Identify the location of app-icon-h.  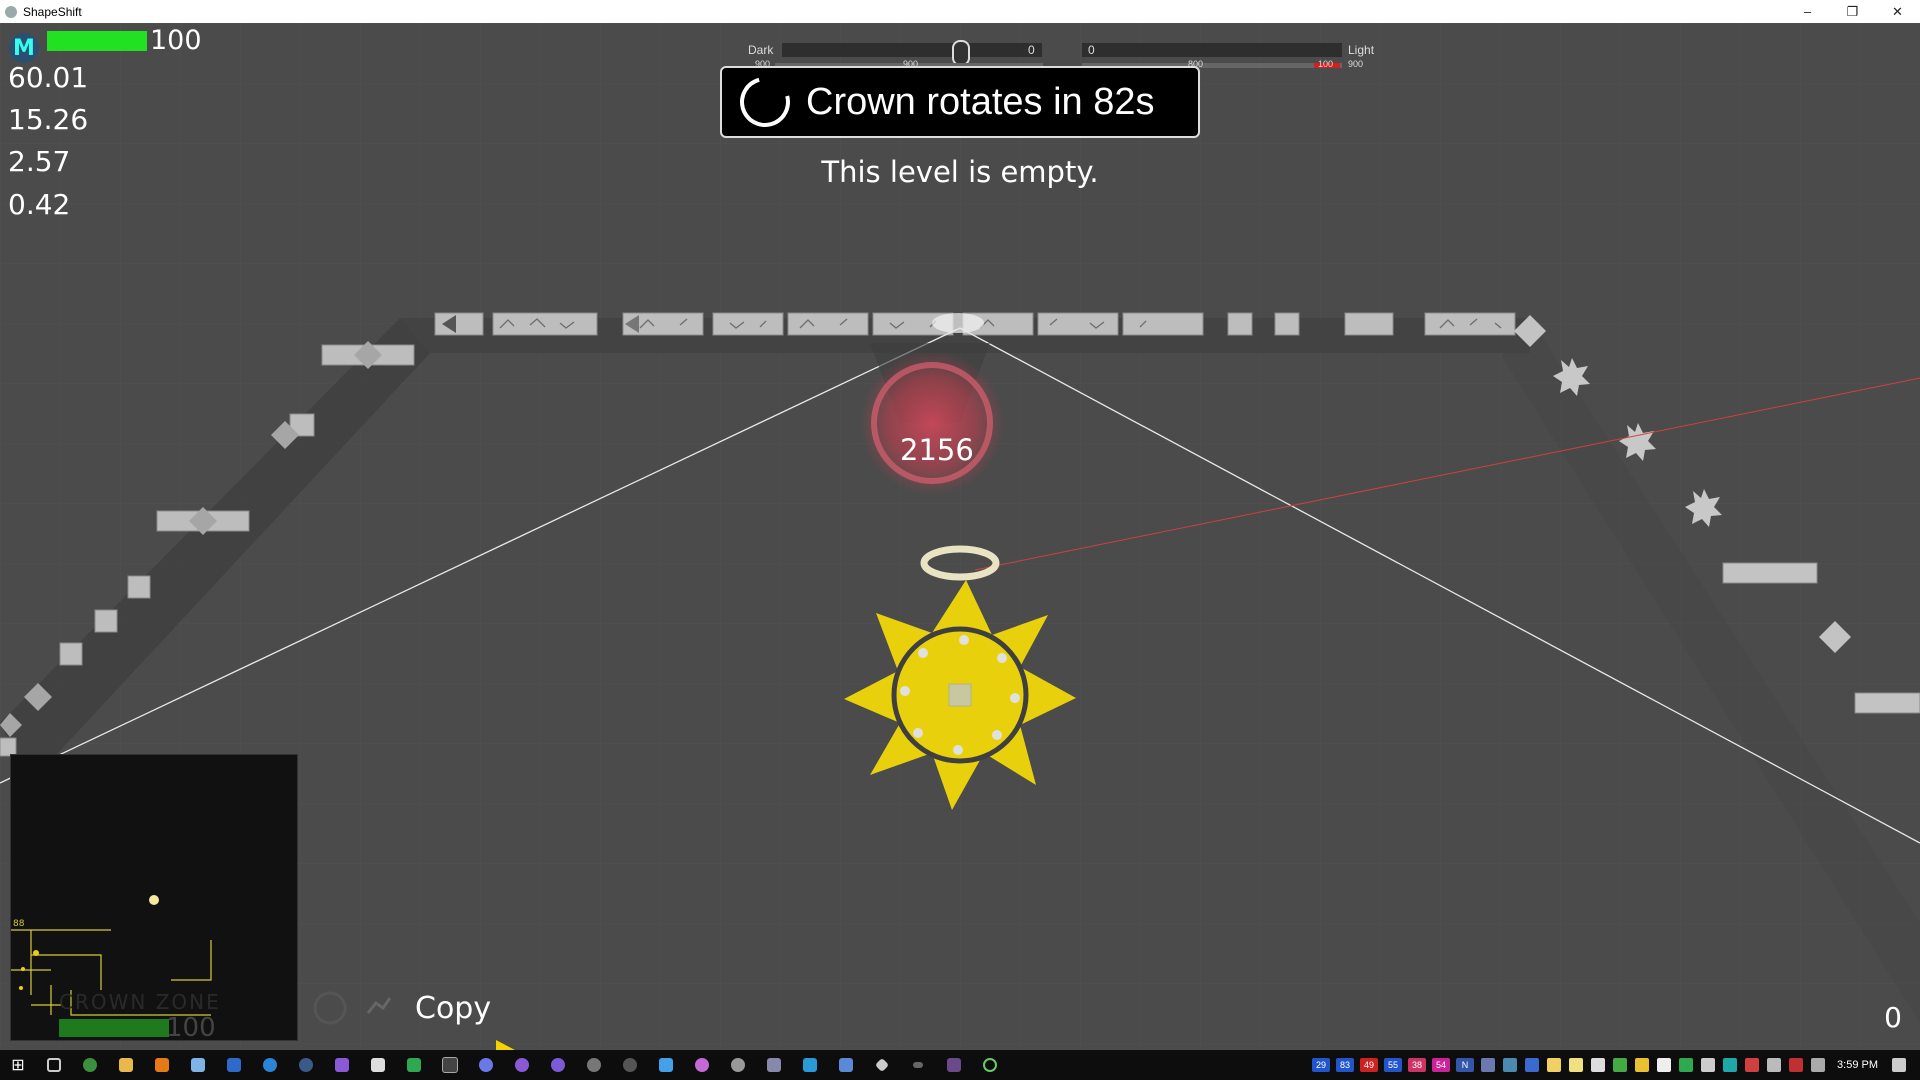
(414, 1065).